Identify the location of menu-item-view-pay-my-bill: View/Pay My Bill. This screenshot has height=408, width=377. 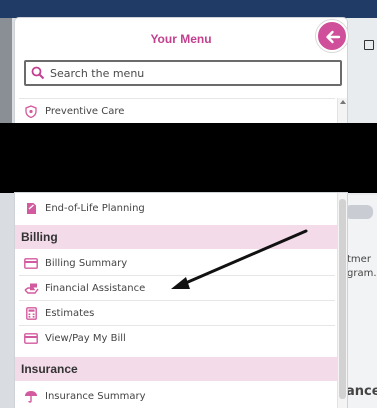
(176, 338).